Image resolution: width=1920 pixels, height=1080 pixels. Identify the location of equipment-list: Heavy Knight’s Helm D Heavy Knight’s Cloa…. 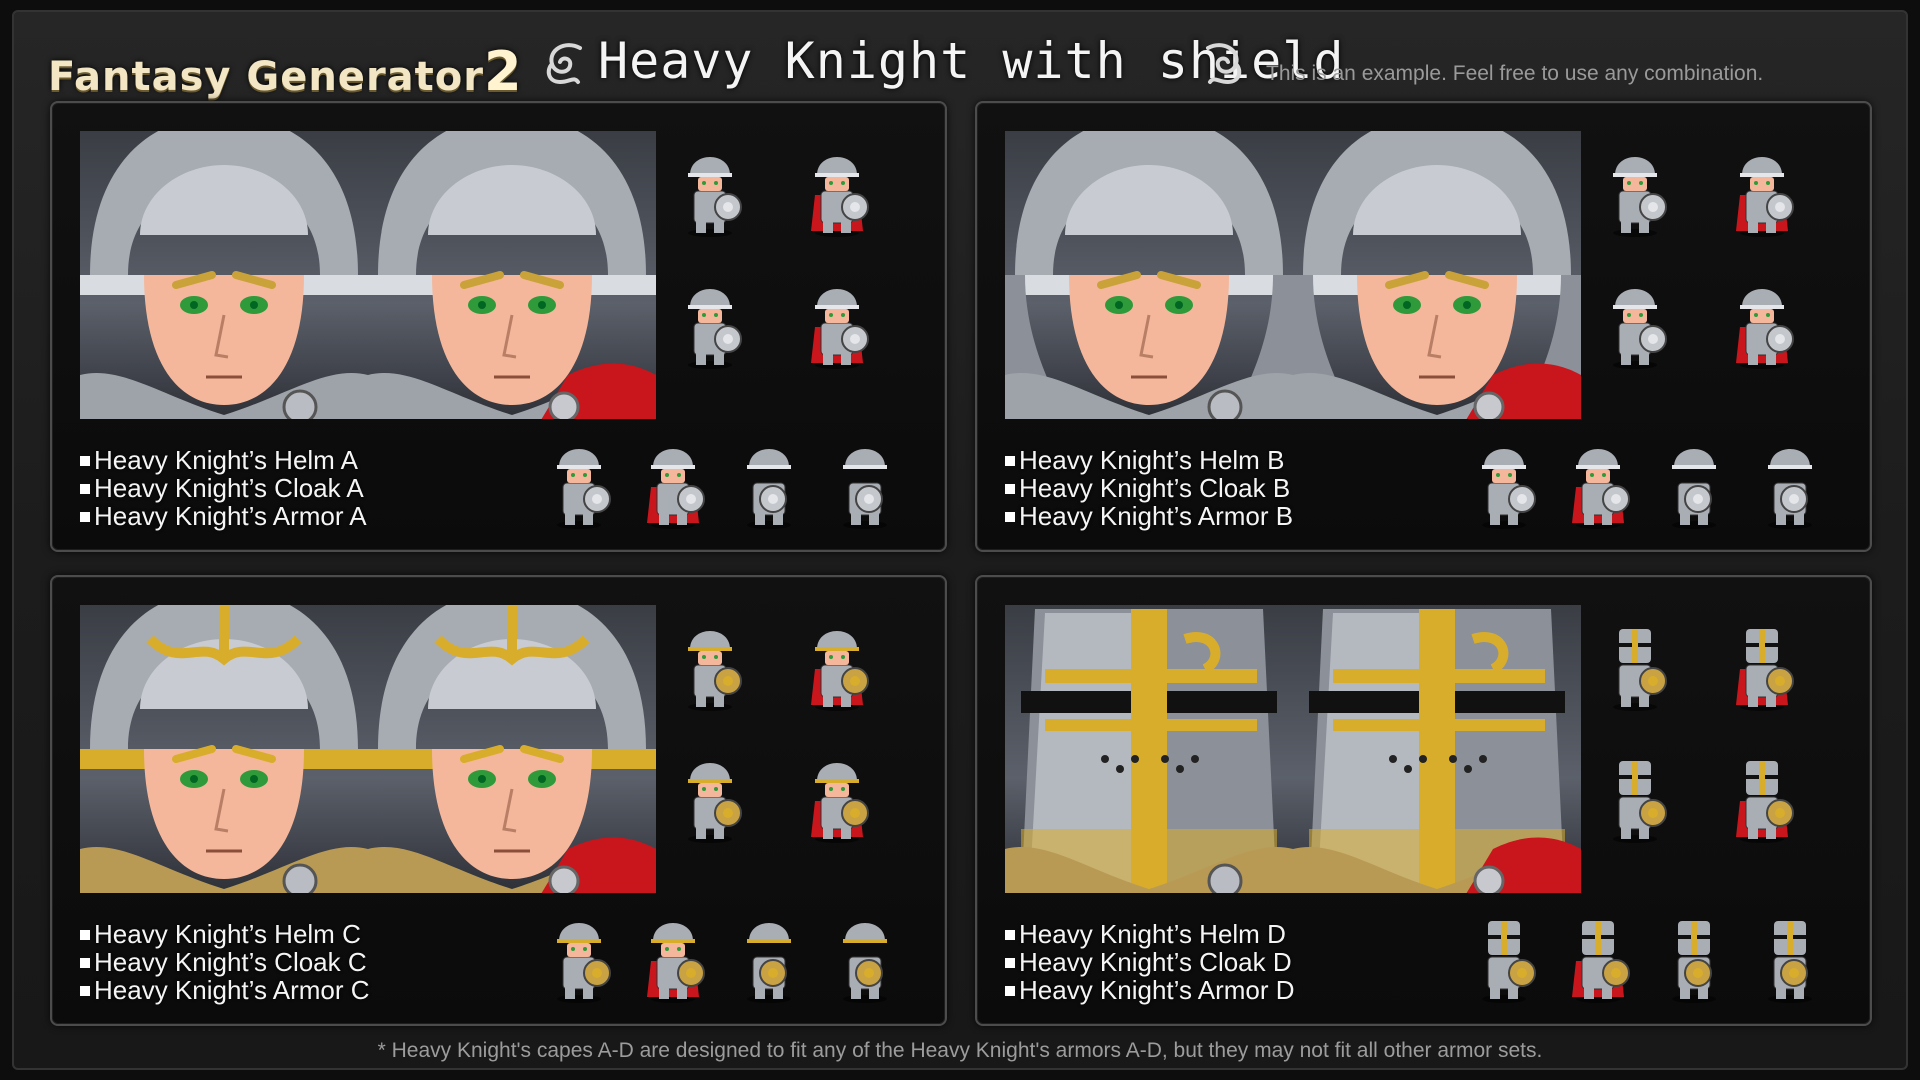
(1150, 962).